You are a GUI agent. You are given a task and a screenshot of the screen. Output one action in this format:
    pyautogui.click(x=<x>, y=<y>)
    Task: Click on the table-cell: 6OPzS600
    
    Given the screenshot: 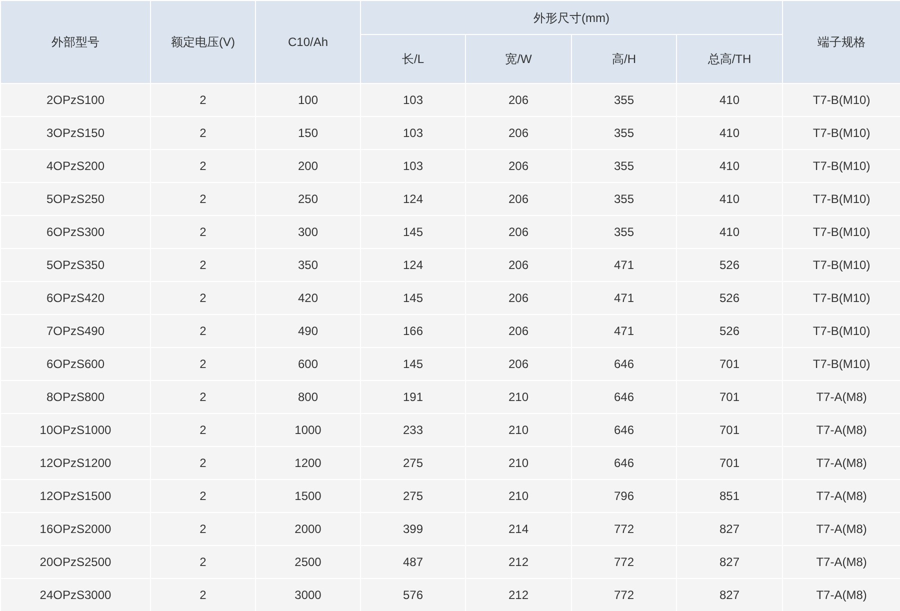 What is the action you would take?
    pyautogui.click(x=75, y=364)
    